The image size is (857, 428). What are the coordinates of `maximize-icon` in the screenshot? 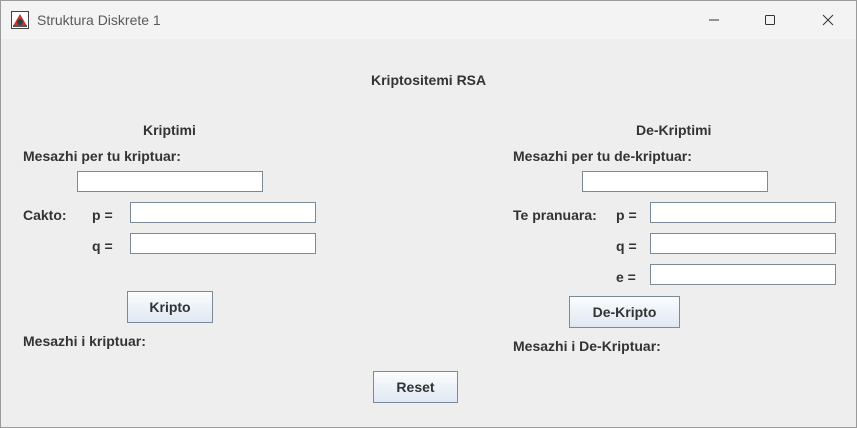 It's located at (770, 20).